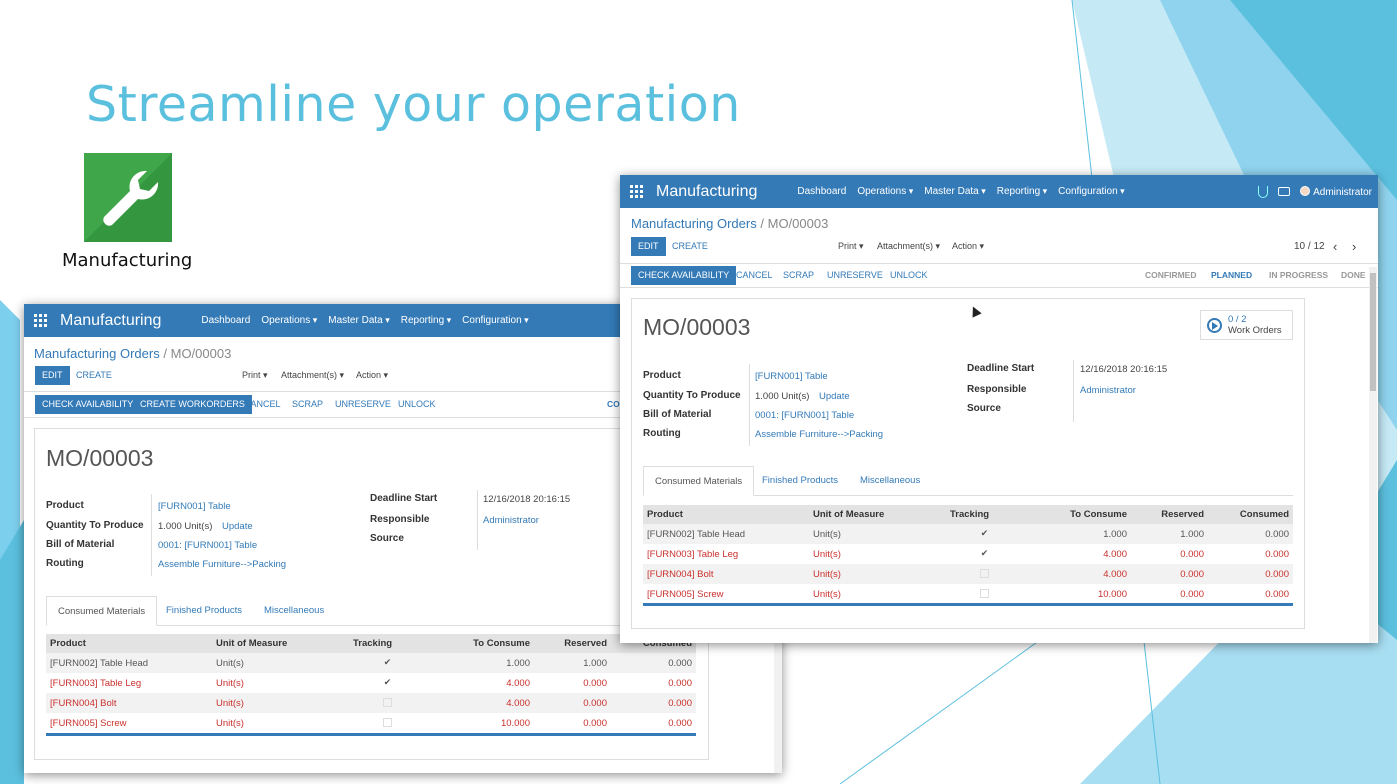  I want to click on user-menu: Administrator, so click(1336, 191).